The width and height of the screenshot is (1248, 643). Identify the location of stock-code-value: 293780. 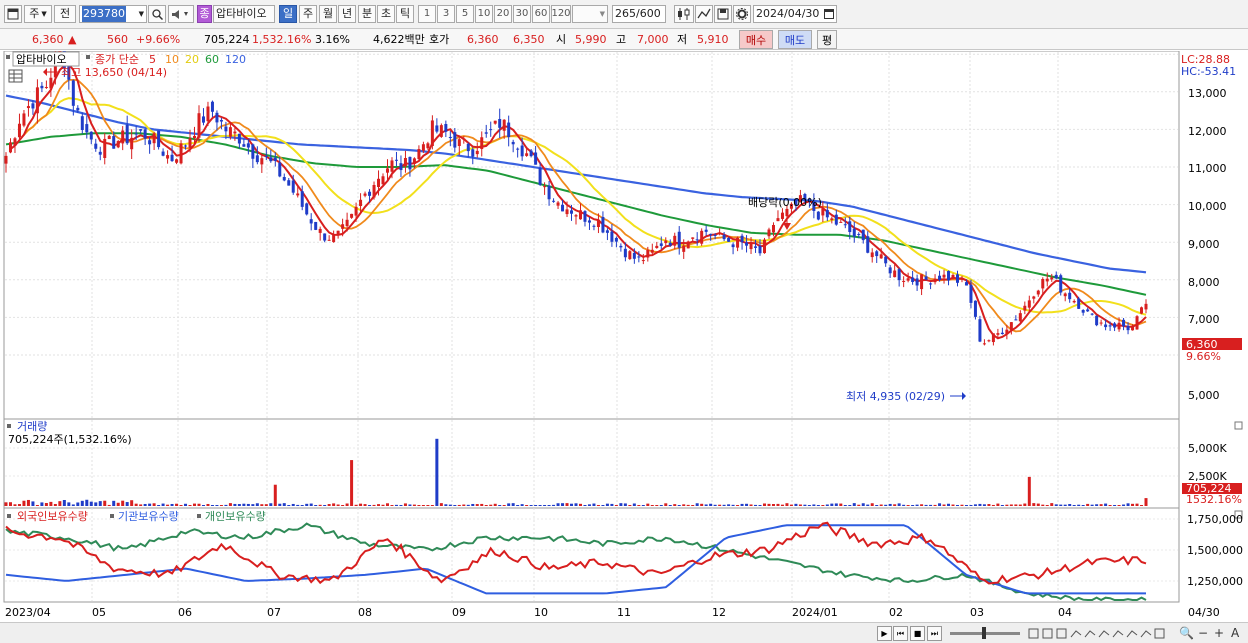
(104, 14).